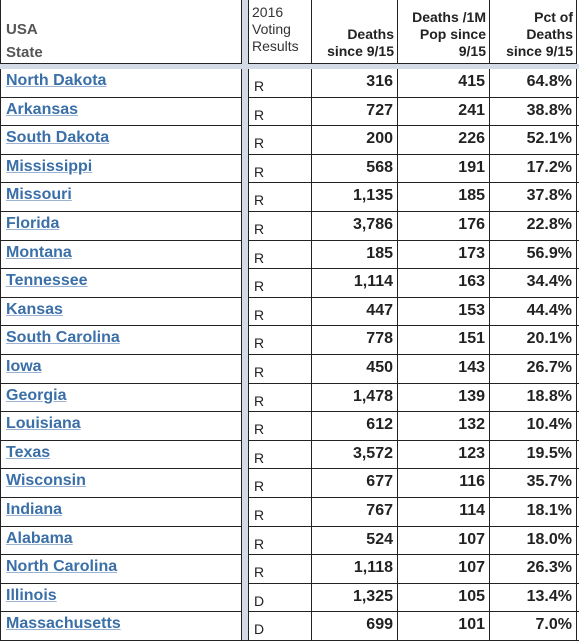 This screenshot has width=579, height=641. Describe the element at coordinates (533, 454) in the screenshot. I see `cell-pct-deaths: 19.5%` at that location.